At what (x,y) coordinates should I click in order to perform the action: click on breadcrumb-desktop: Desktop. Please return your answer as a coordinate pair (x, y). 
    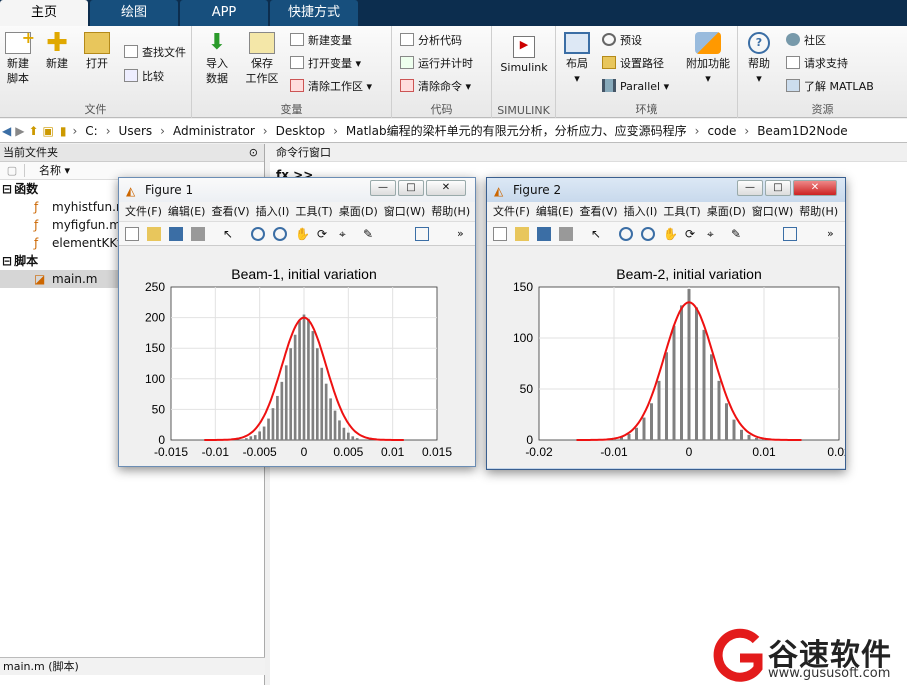
    Looking at the image, I should click on (301, 131).